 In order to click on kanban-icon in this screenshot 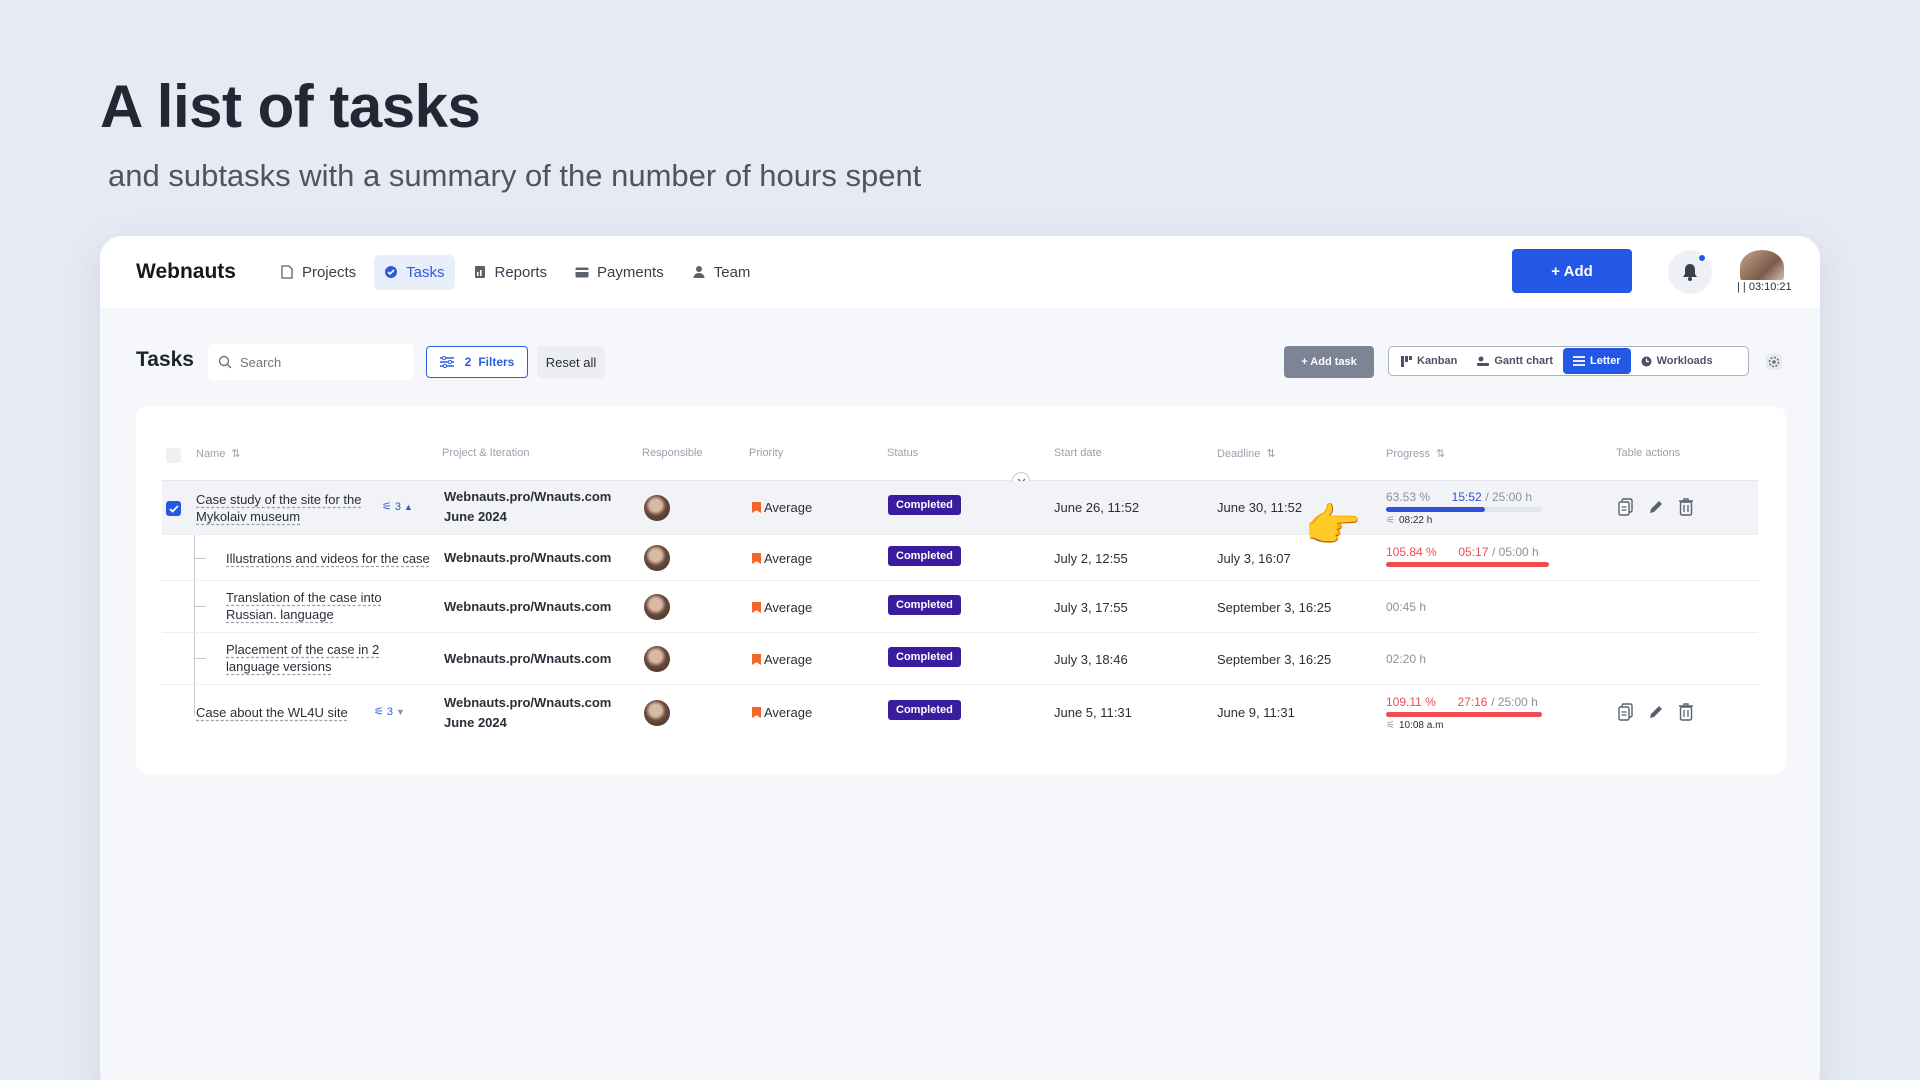, I will do `click(1406, 361)`.